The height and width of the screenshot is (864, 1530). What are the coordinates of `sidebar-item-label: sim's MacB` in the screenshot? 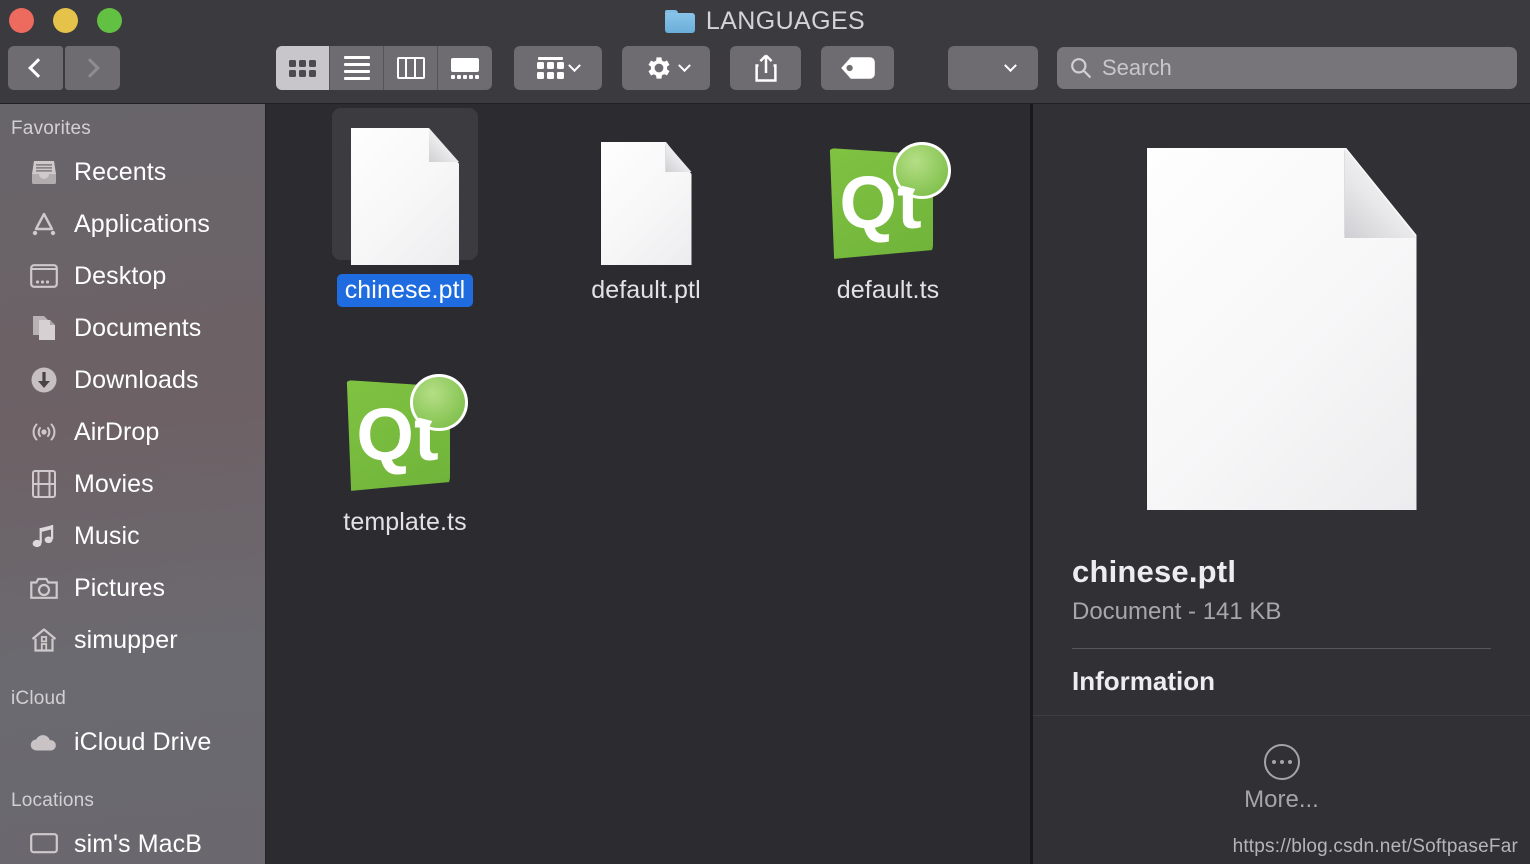 It's located at (138, 843).